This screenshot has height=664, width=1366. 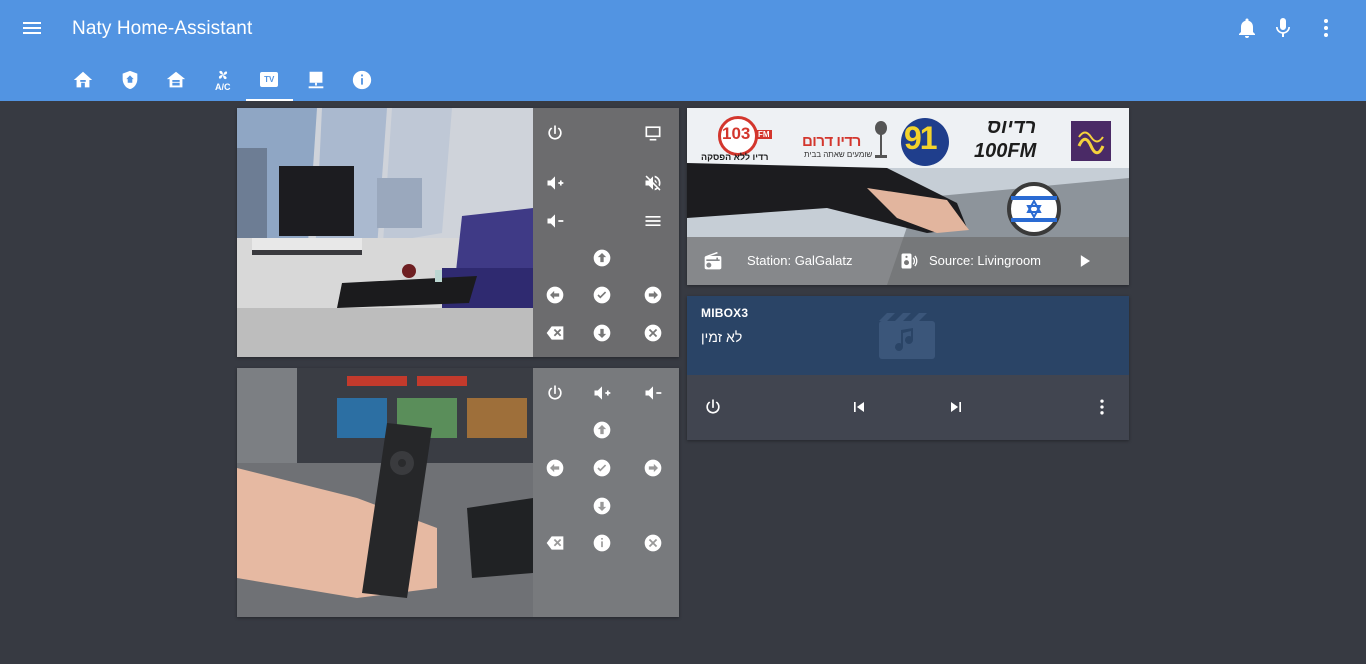 I want to click on mibox-volume-up-button, so click(x=602, y=393).